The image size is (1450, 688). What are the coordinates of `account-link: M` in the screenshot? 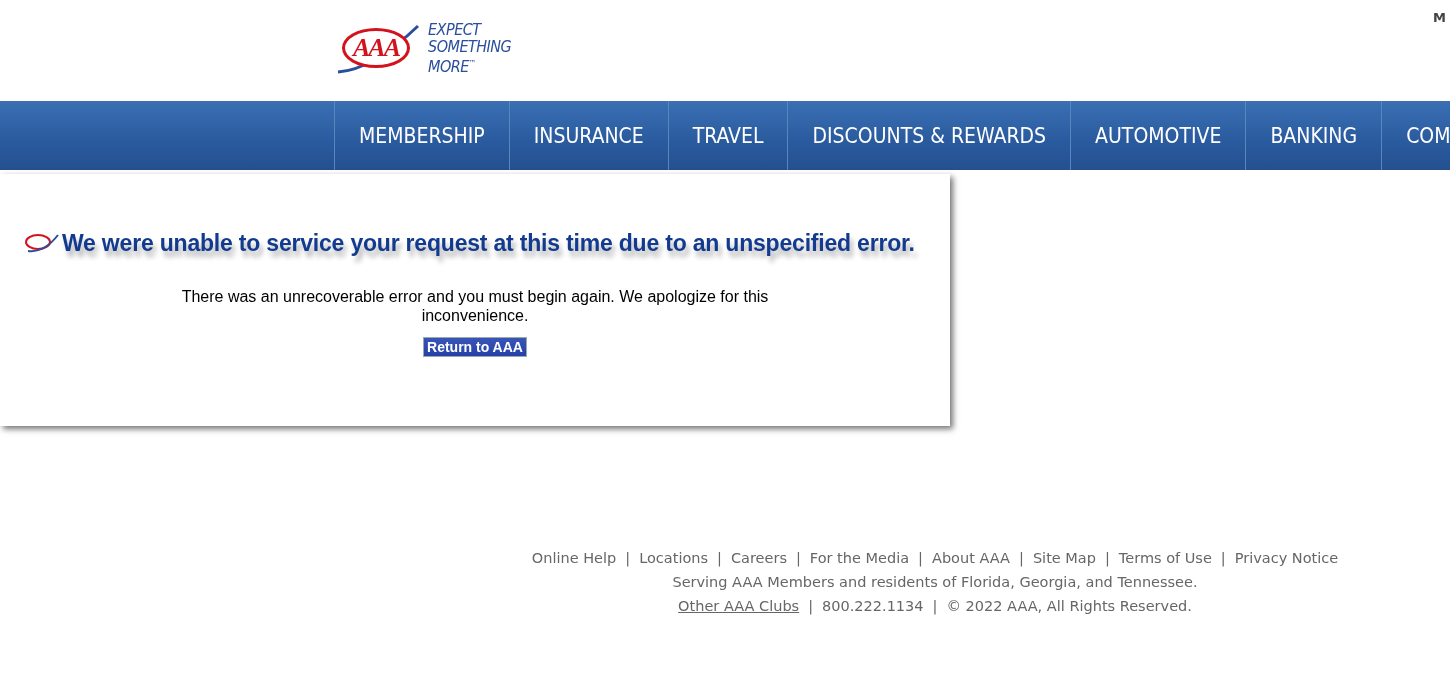 It's located at (1439, 17).